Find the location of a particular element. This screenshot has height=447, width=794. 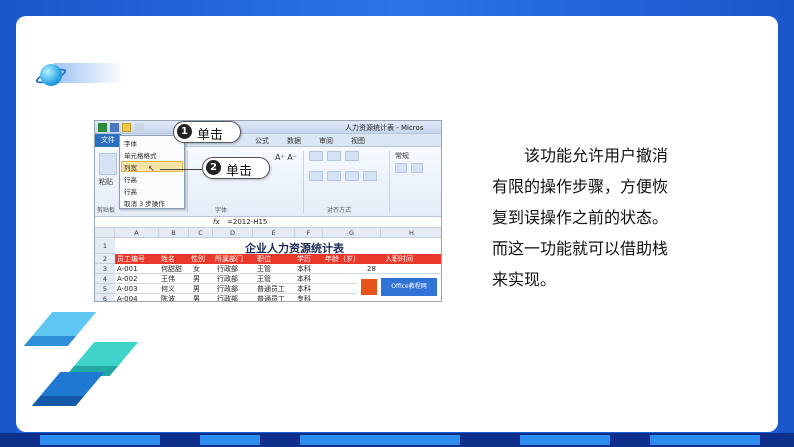

tab-review: 审阅 is located at coordinates (326, 141).